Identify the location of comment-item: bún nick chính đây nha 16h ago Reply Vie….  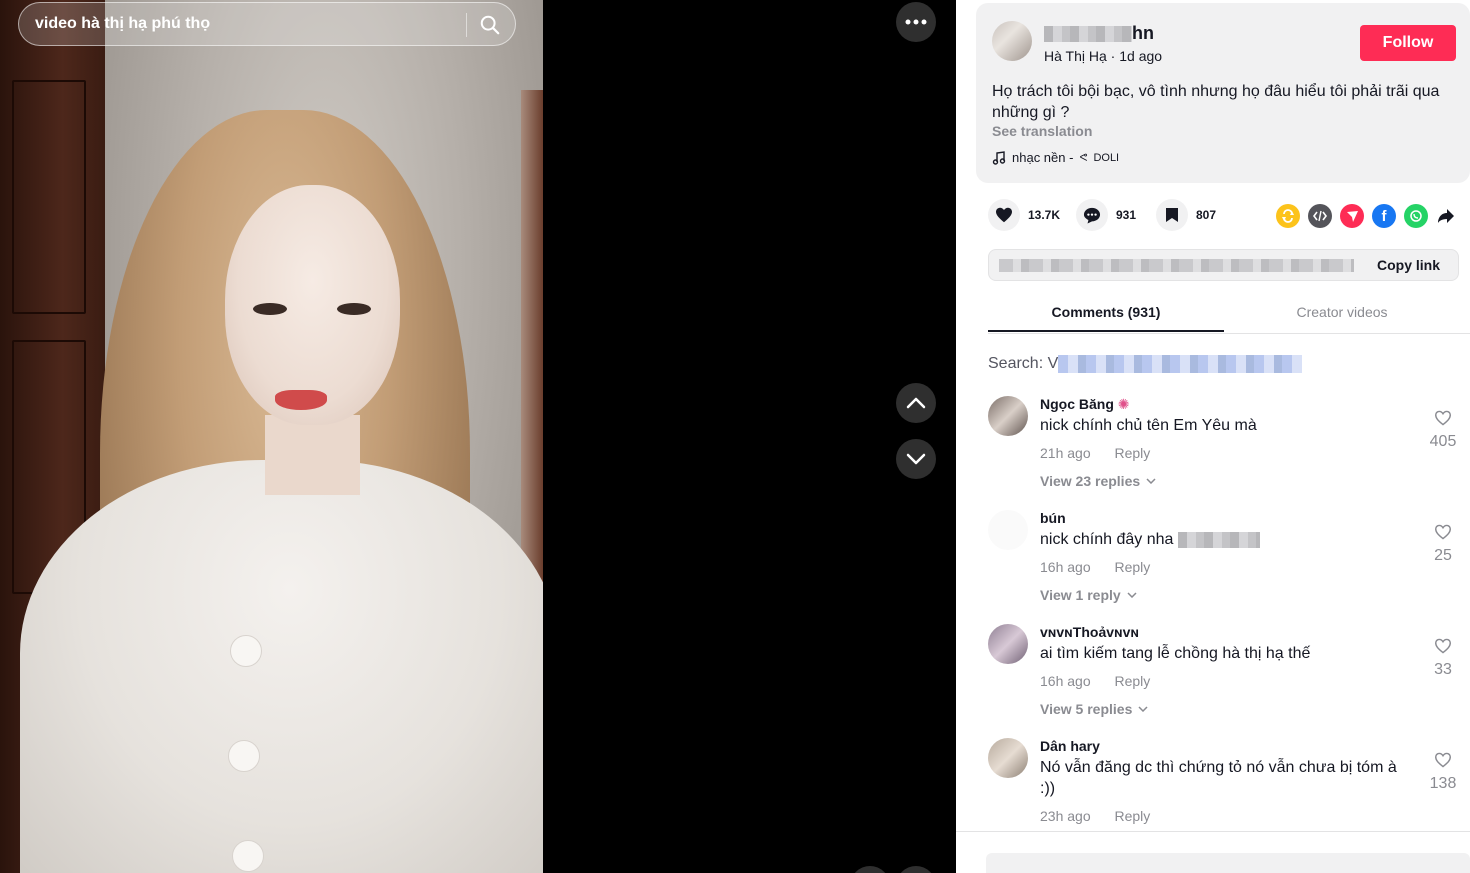
(1223, 560).